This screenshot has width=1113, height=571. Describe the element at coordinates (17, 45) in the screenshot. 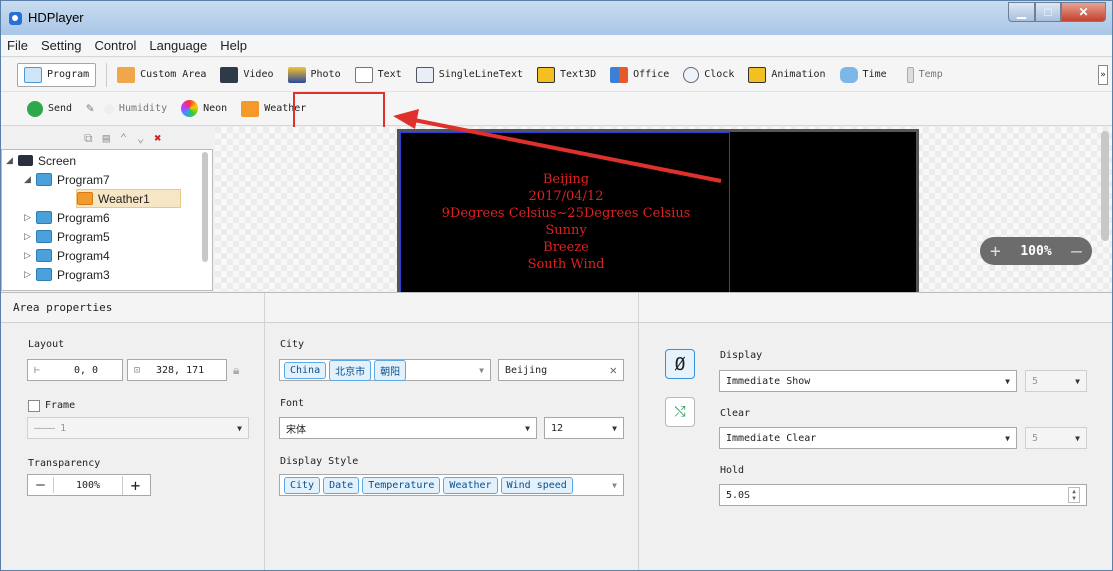

I see `menu-file: File` at that location.